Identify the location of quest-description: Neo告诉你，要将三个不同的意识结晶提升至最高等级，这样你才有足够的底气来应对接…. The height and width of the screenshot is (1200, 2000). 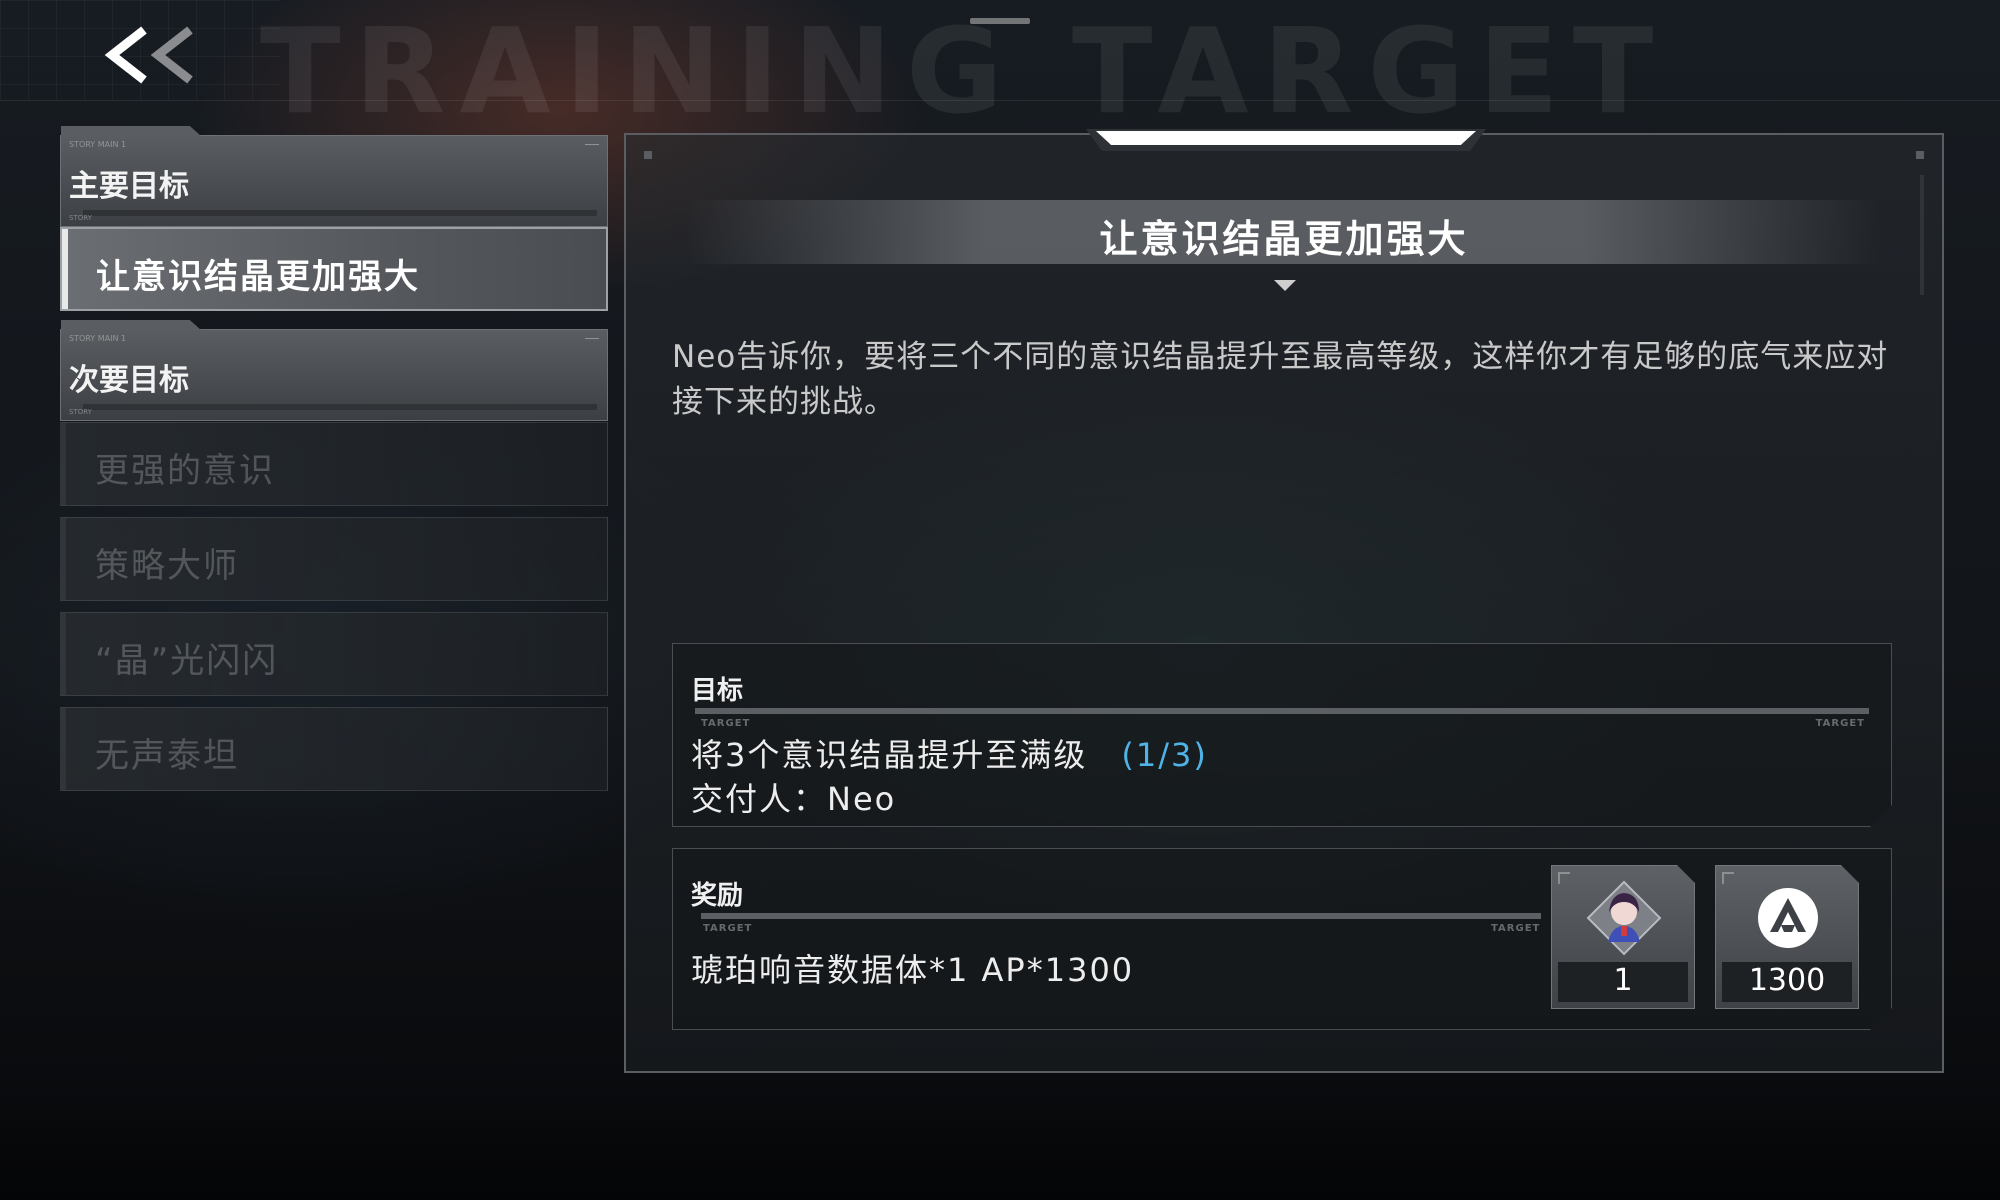
(1280, 379).